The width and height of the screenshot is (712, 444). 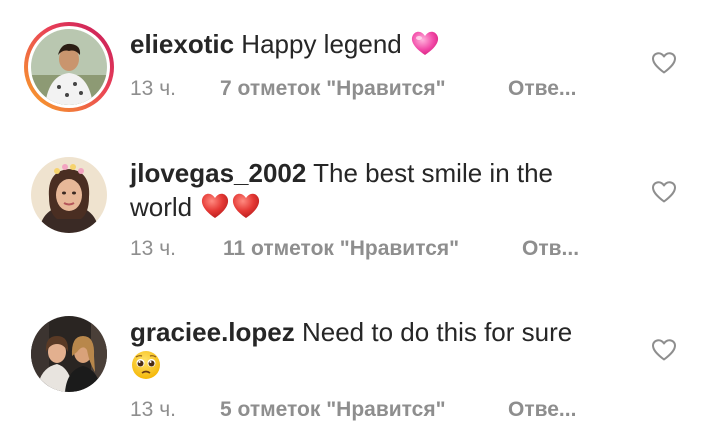 I want to click on username: graciee.lopez, so click(x=212, y=332).